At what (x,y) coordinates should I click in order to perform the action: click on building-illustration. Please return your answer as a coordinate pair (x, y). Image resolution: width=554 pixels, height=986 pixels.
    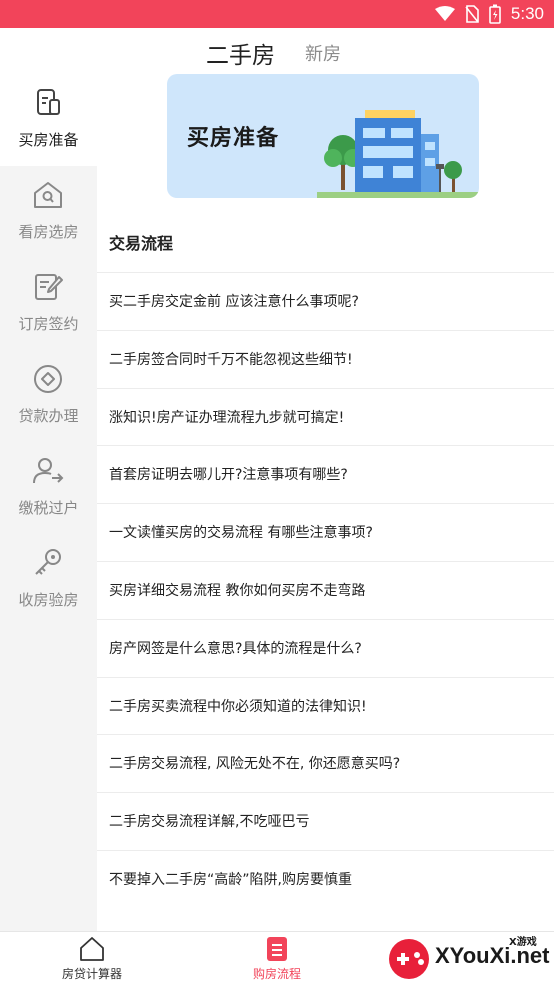
    Looking at the image, I should click on (398, 154).